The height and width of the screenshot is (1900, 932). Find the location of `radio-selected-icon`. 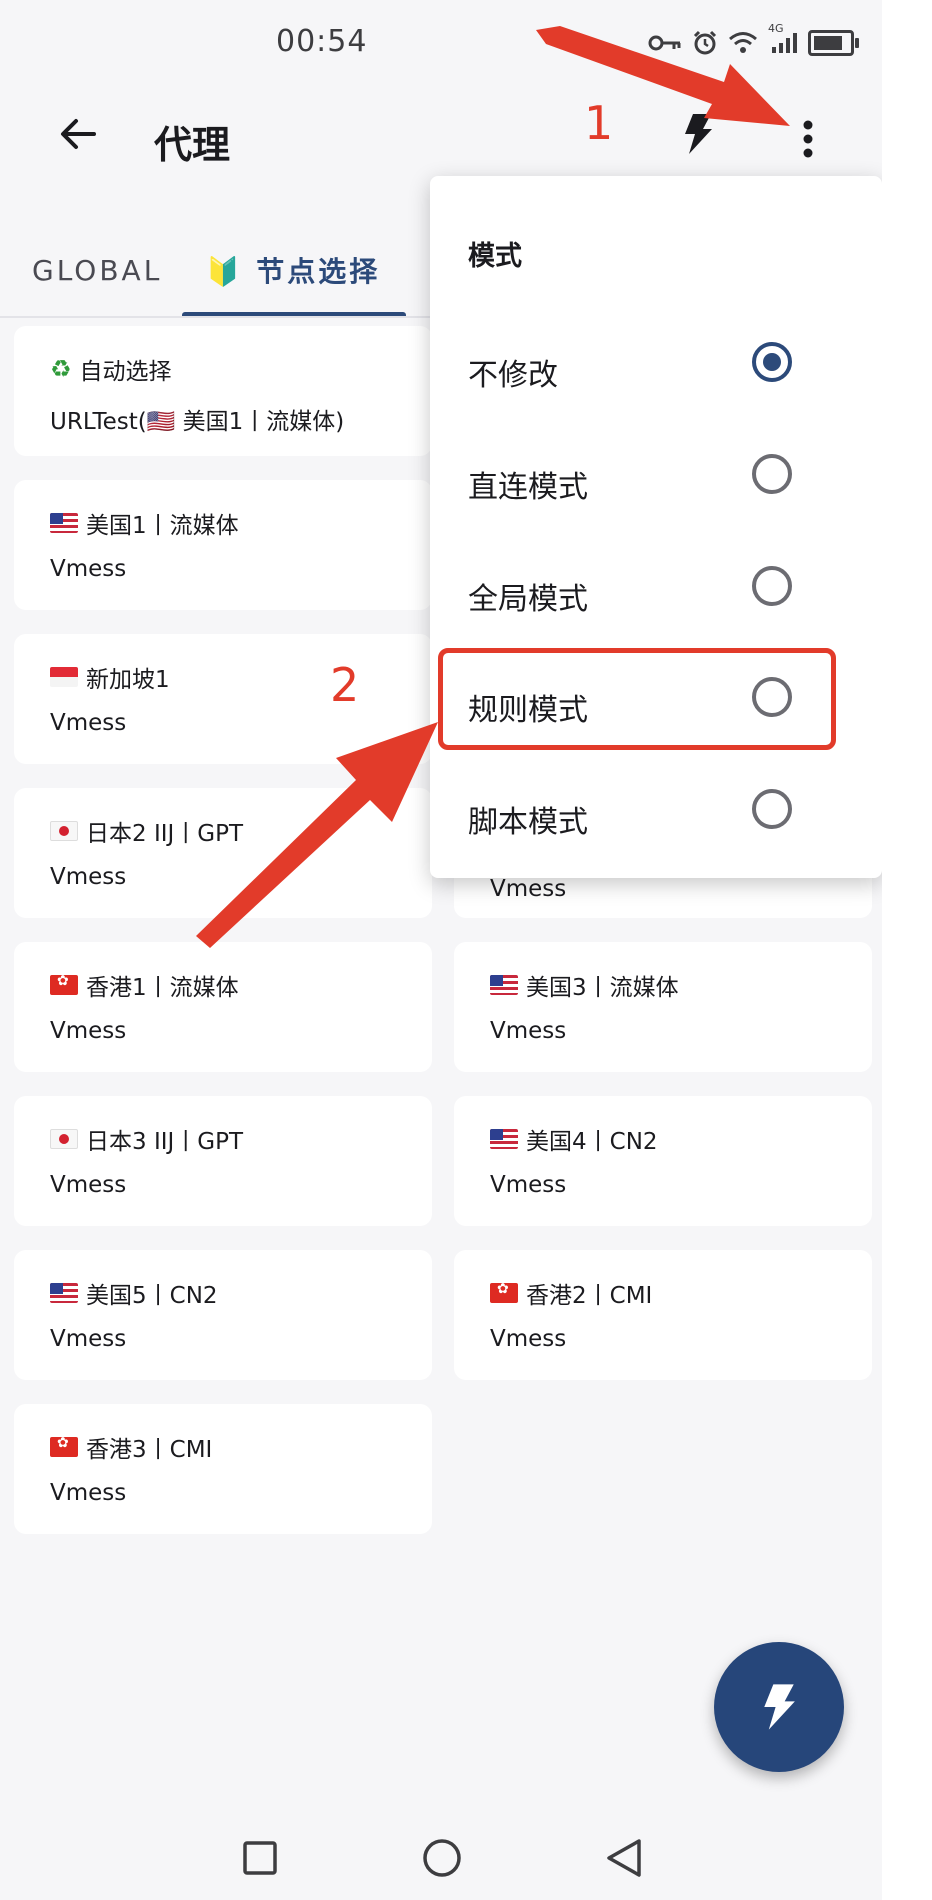

radio-selected-icon is located at coordinates (772, 362).